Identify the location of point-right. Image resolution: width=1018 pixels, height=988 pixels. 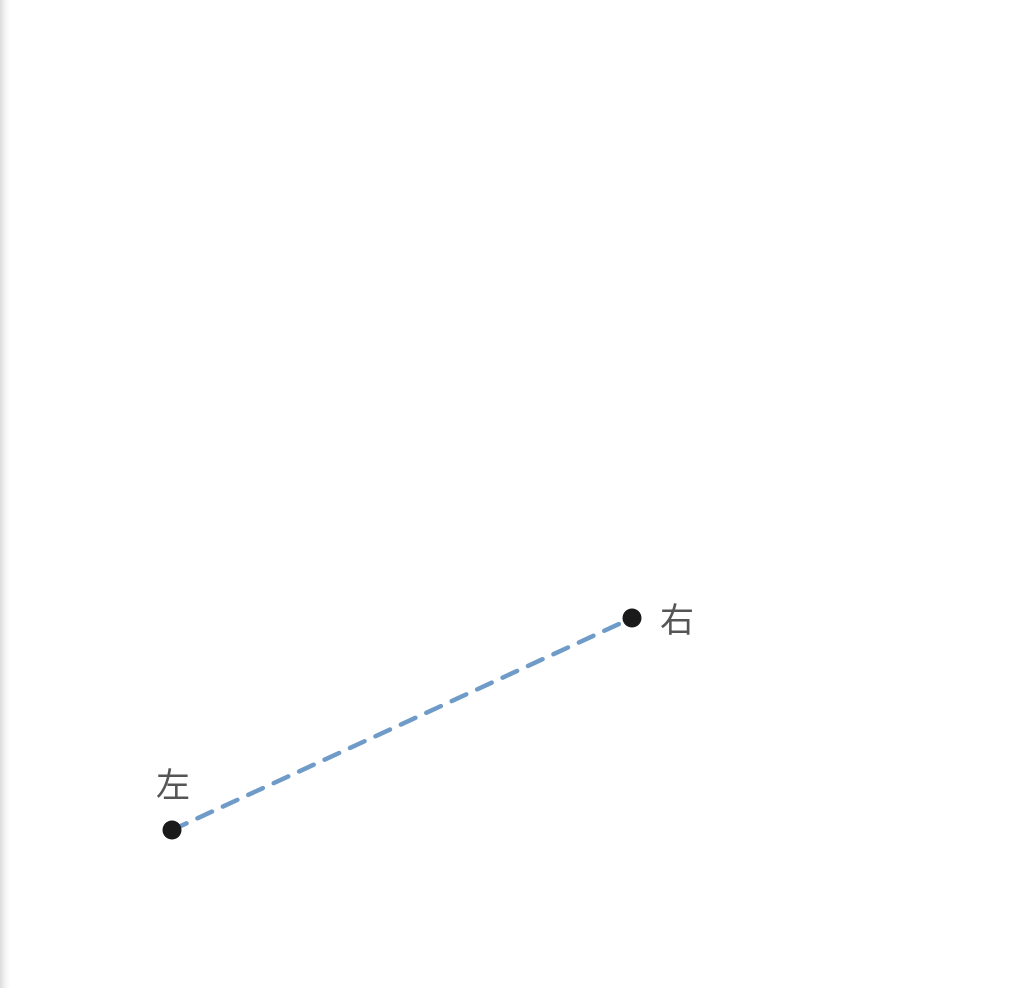
(632, 618).